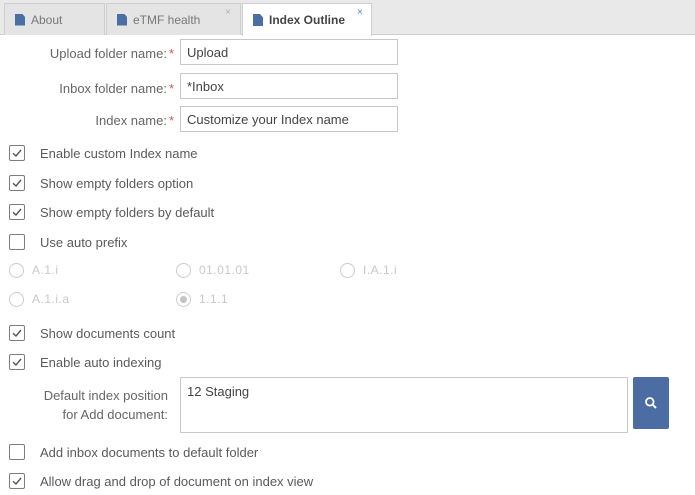 Image resolution: width=695 pixels, height=495 pixels. Describe the element at coordinates (224, 270) in the screenshot. I see `radio-label: 01.01.01` at that location.